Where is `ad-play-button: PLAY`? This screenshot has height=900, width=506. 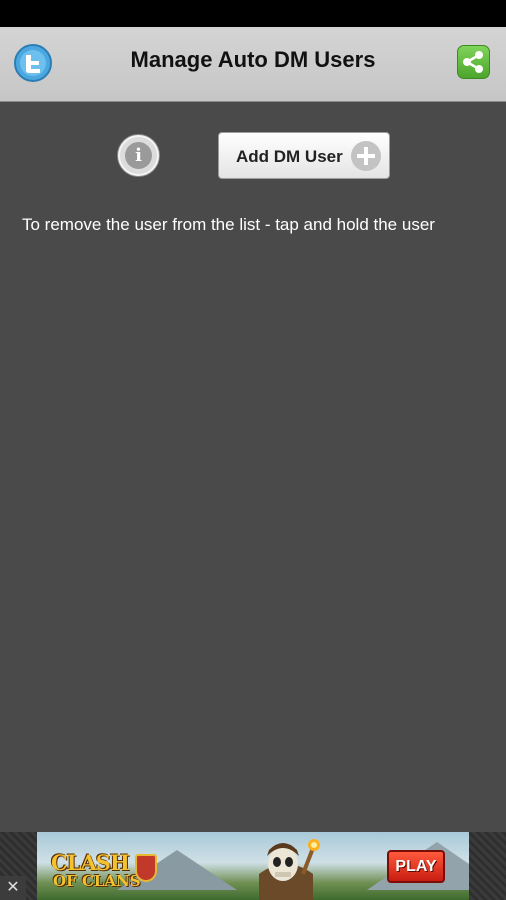
ad-play-button: PLAY is located at coordinates (416, 866).